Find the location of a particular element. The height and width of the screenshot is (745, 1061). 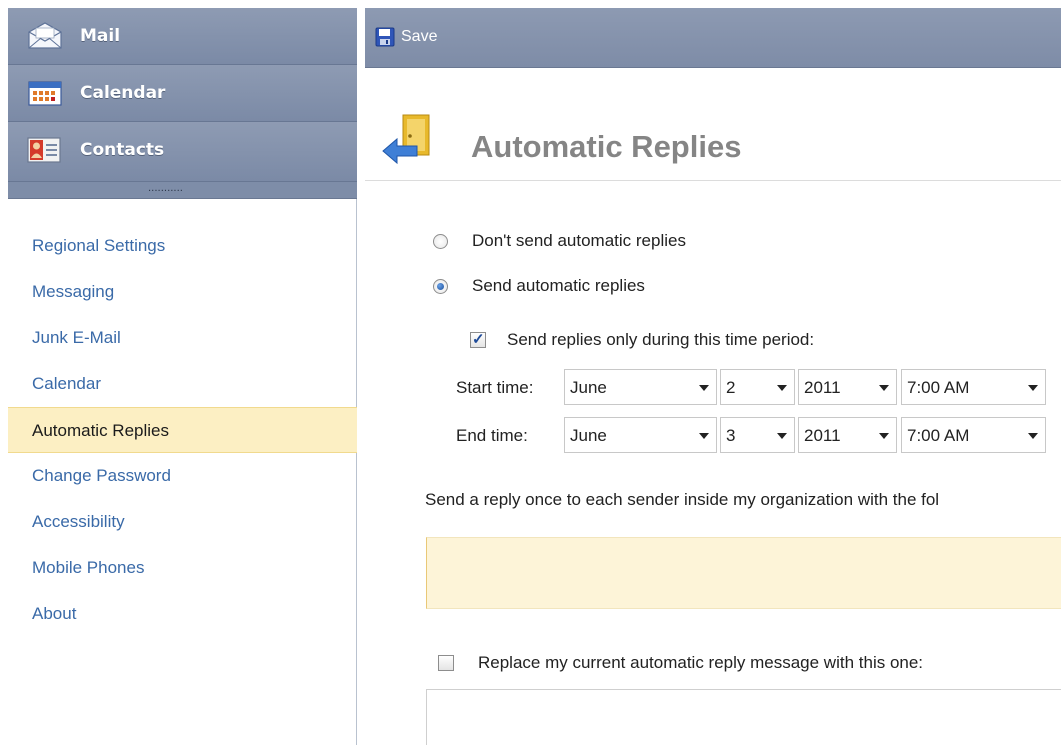

automatic-replies-icon is located at coordinates (411, 141).